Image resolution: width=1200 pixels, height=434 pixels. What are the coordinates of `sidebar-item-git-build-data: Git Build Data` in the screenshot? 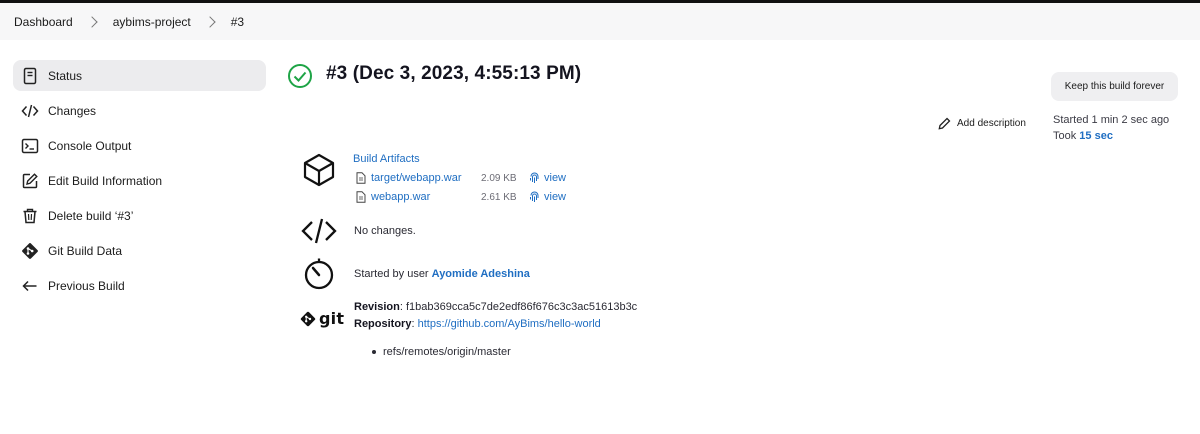 It's located at (139, 250).